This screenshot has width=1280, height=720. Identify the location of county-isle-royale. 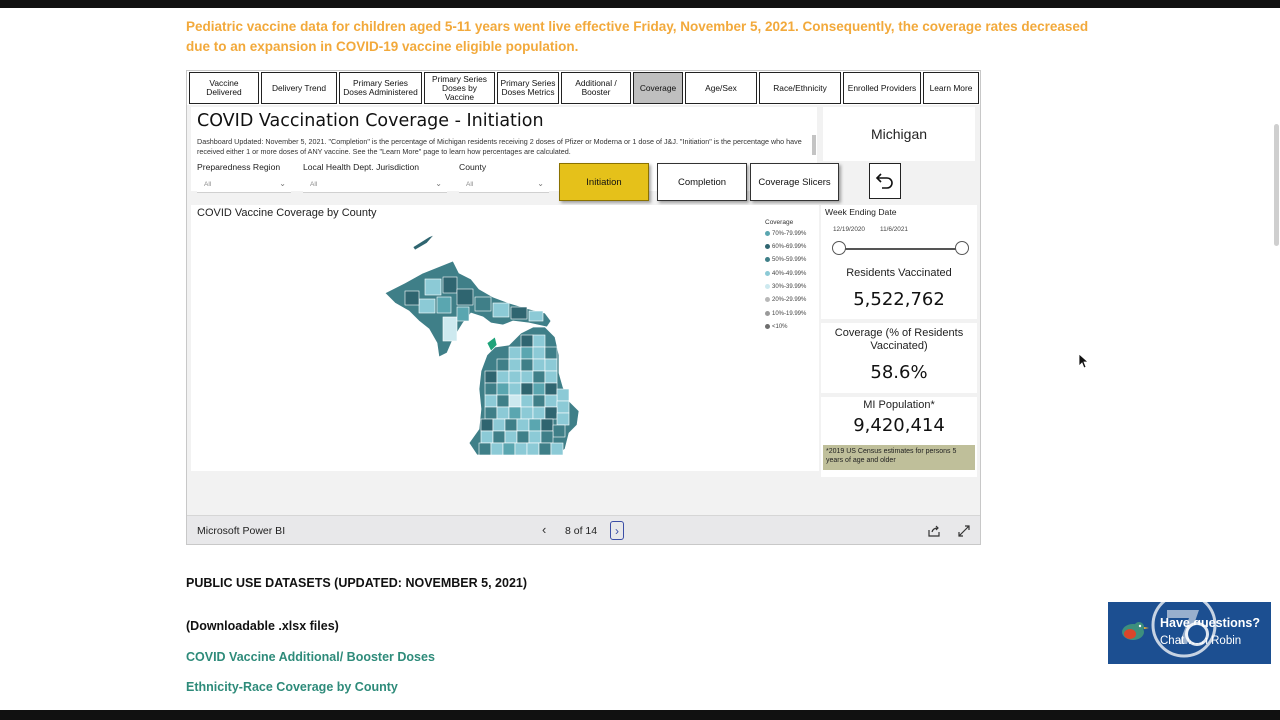
(423, 242).